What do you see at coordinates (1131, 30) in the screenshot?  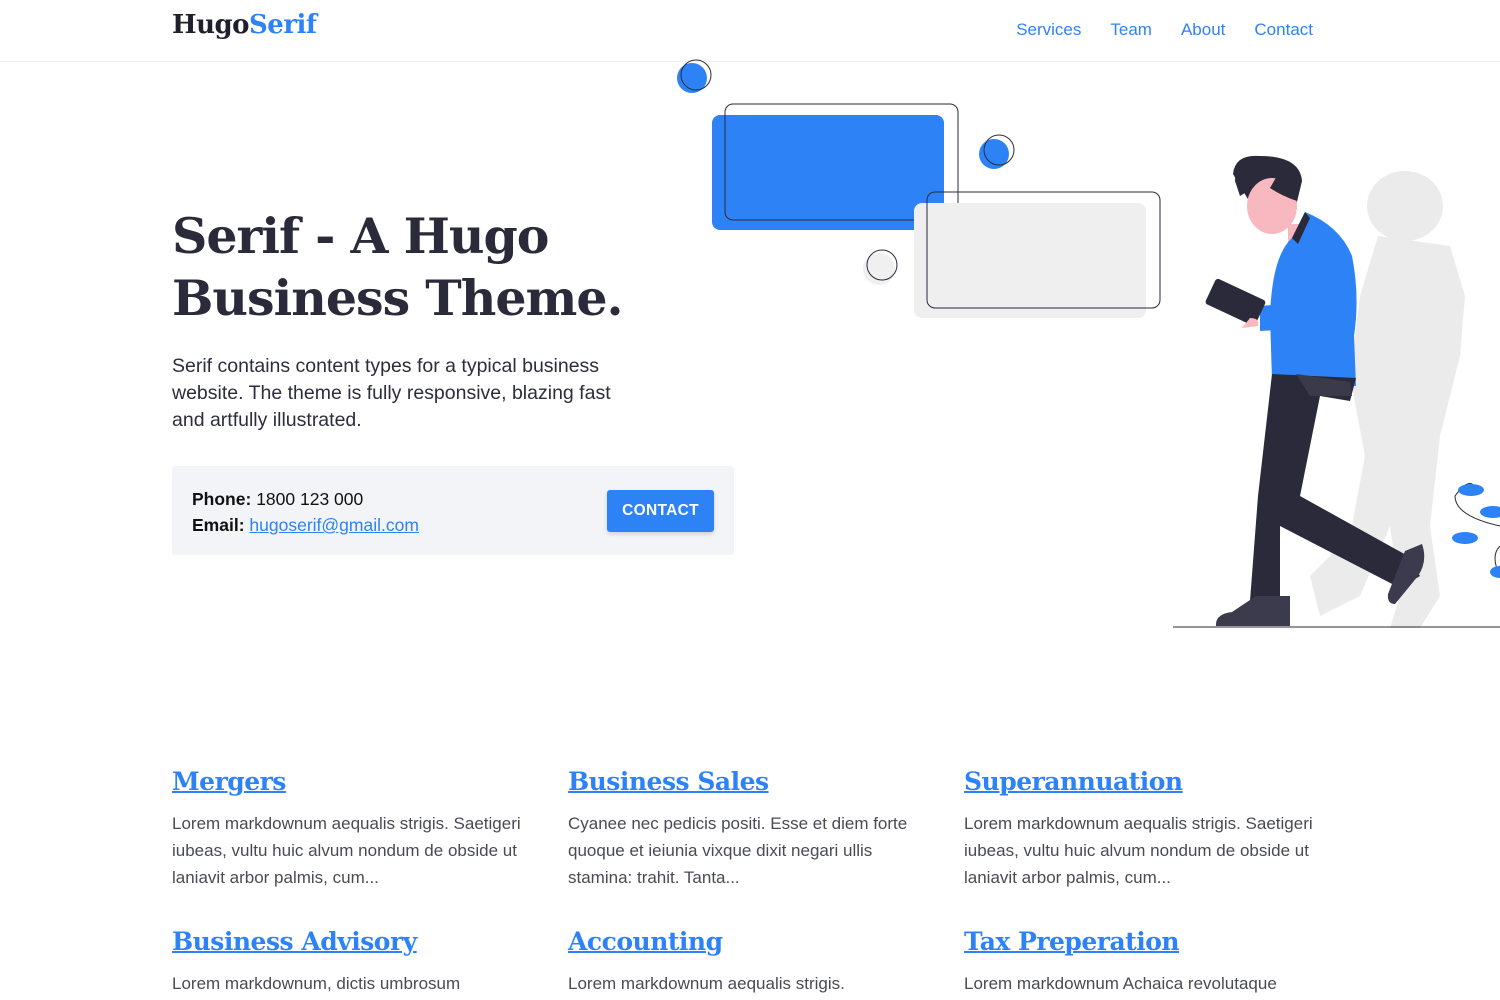 I see `nav-team-link: Team` at bounding box center [1131, 30].